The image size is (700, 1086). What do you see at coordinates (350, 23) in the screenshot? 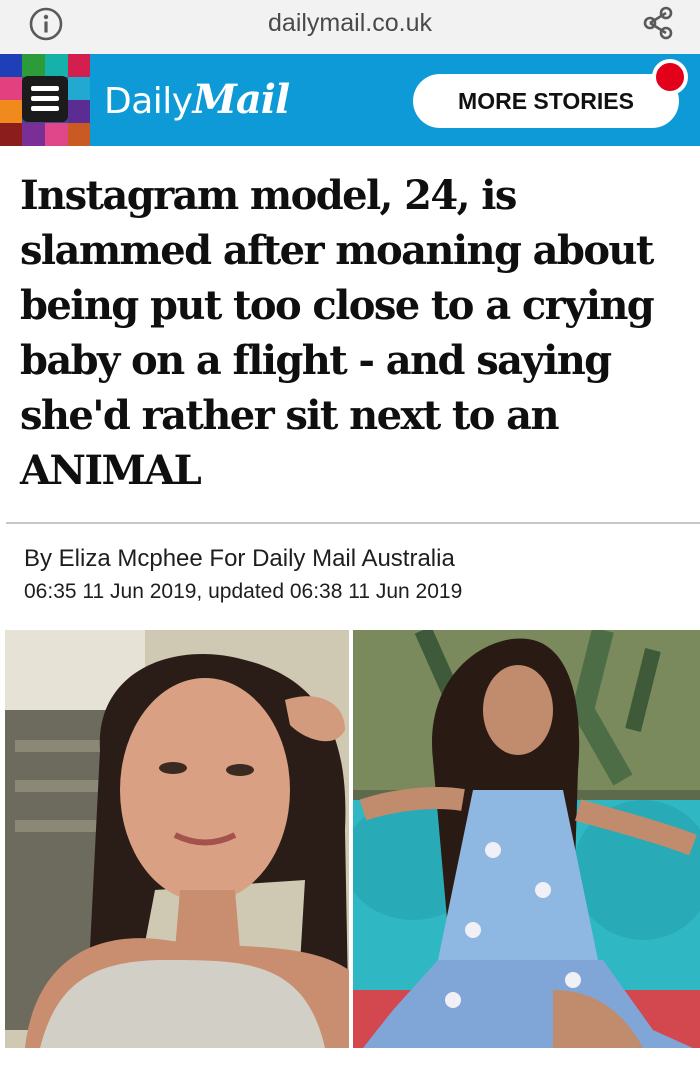
I see `url-text: dailymail.co.uk` at bounding box center [350, 23].